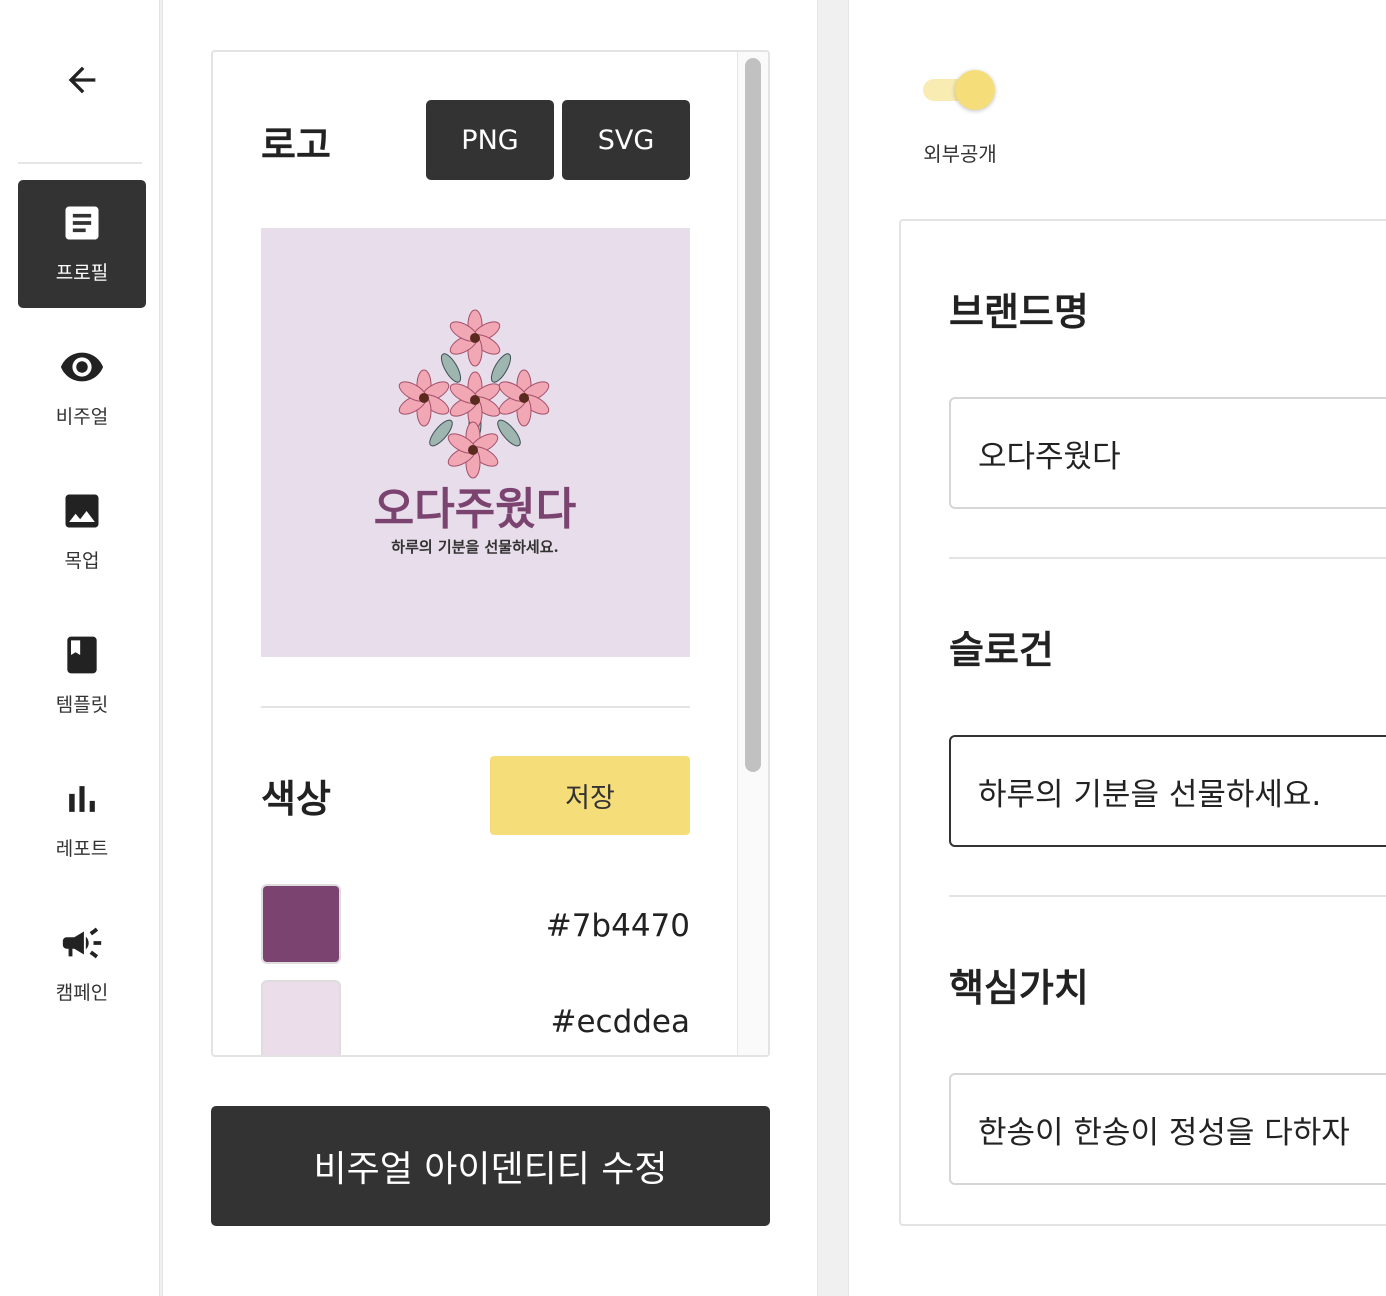 This screenshot has width=1386, height=1296. What do you see at coordinates (82, 993) in the screenshot?
I see `sidebar-item-label: 캠페인` at bounding box center [82, 993].